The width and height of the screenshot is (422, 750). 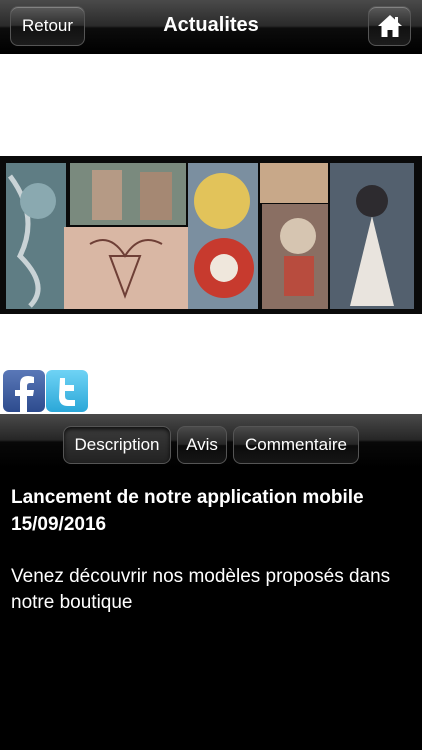 What do you see at coordinates (47, 26) in the screenshot?
I see `back-button: Retour` at bounding box center [47, 26].